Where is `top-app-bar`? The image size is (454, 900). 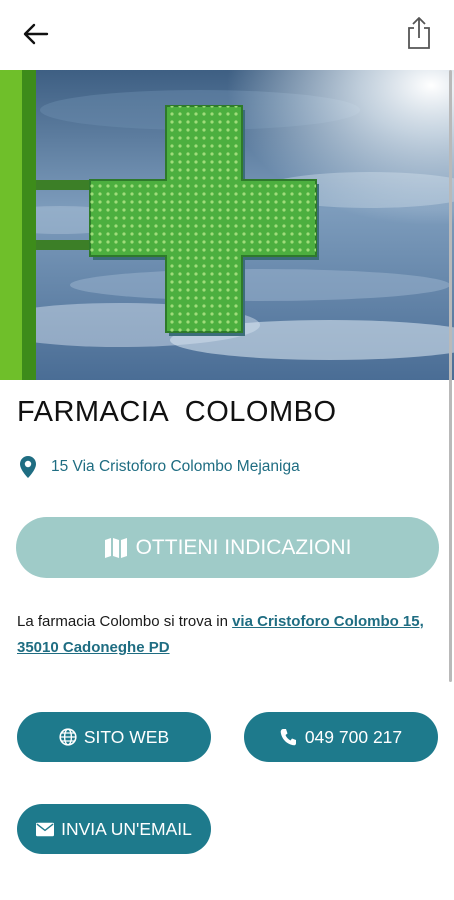 top-app-bar is located at coordinates (227, 35).